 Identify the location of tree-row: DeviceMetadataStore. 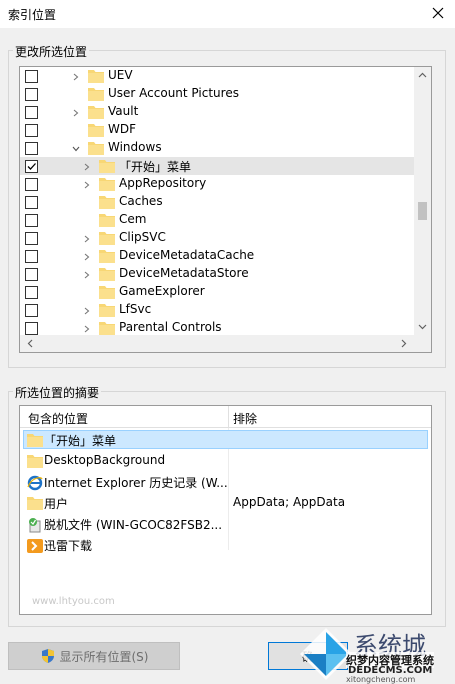
(217, 274).